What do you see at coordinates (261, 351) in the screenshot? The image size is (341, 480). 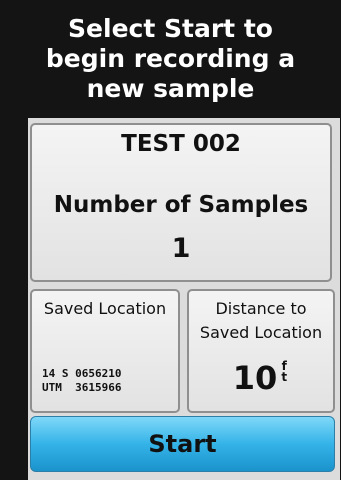 I see `distance-field: Distance to Saved Location 10 f t` at bounding box center [261, 351].